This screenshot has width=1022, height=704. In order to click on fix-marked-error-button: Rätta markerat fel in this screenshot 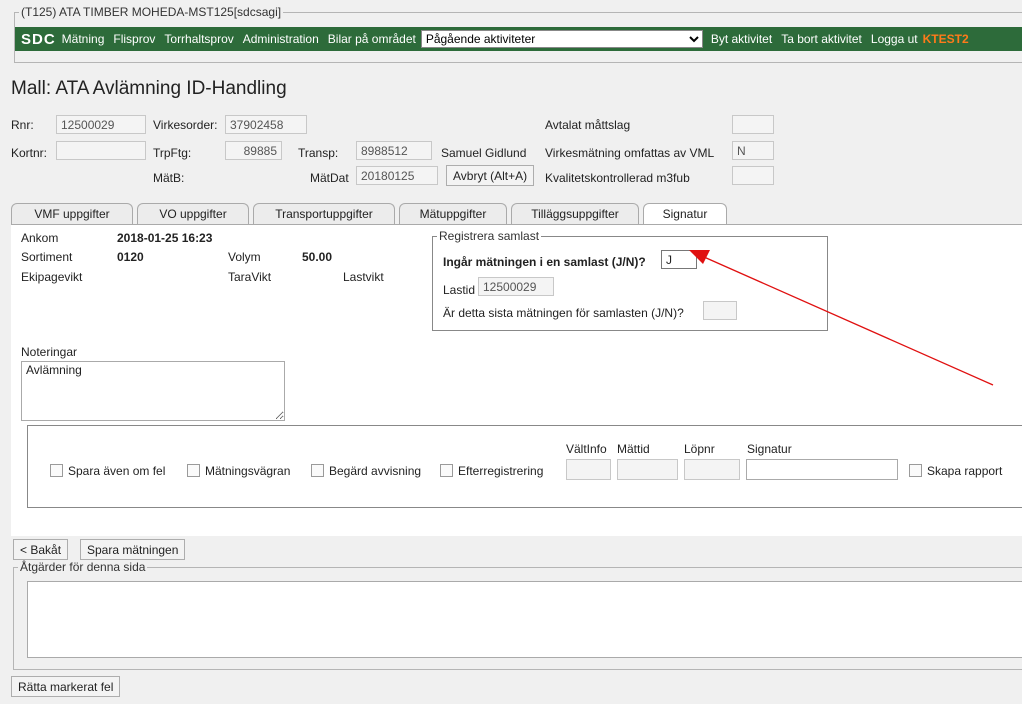, I will do `click(66, 686)`.